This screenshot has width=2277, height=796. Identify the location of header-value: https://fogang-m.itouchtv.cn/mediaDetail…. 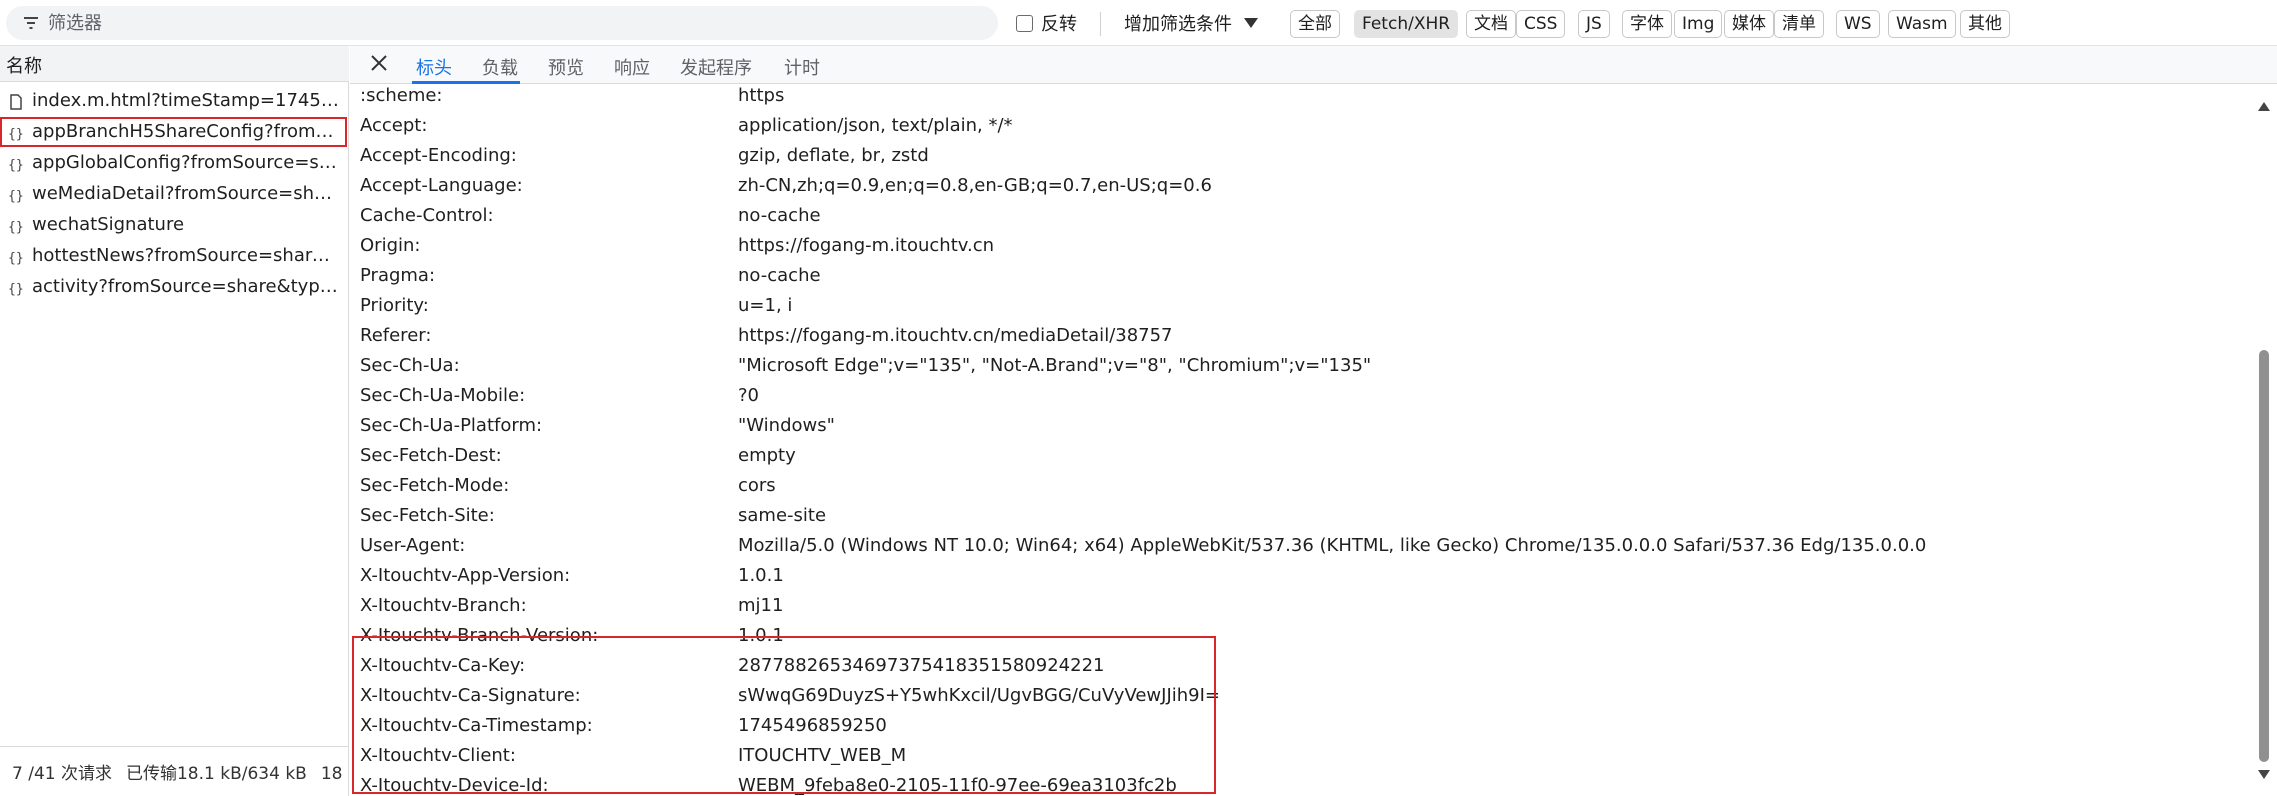
(955, 335).